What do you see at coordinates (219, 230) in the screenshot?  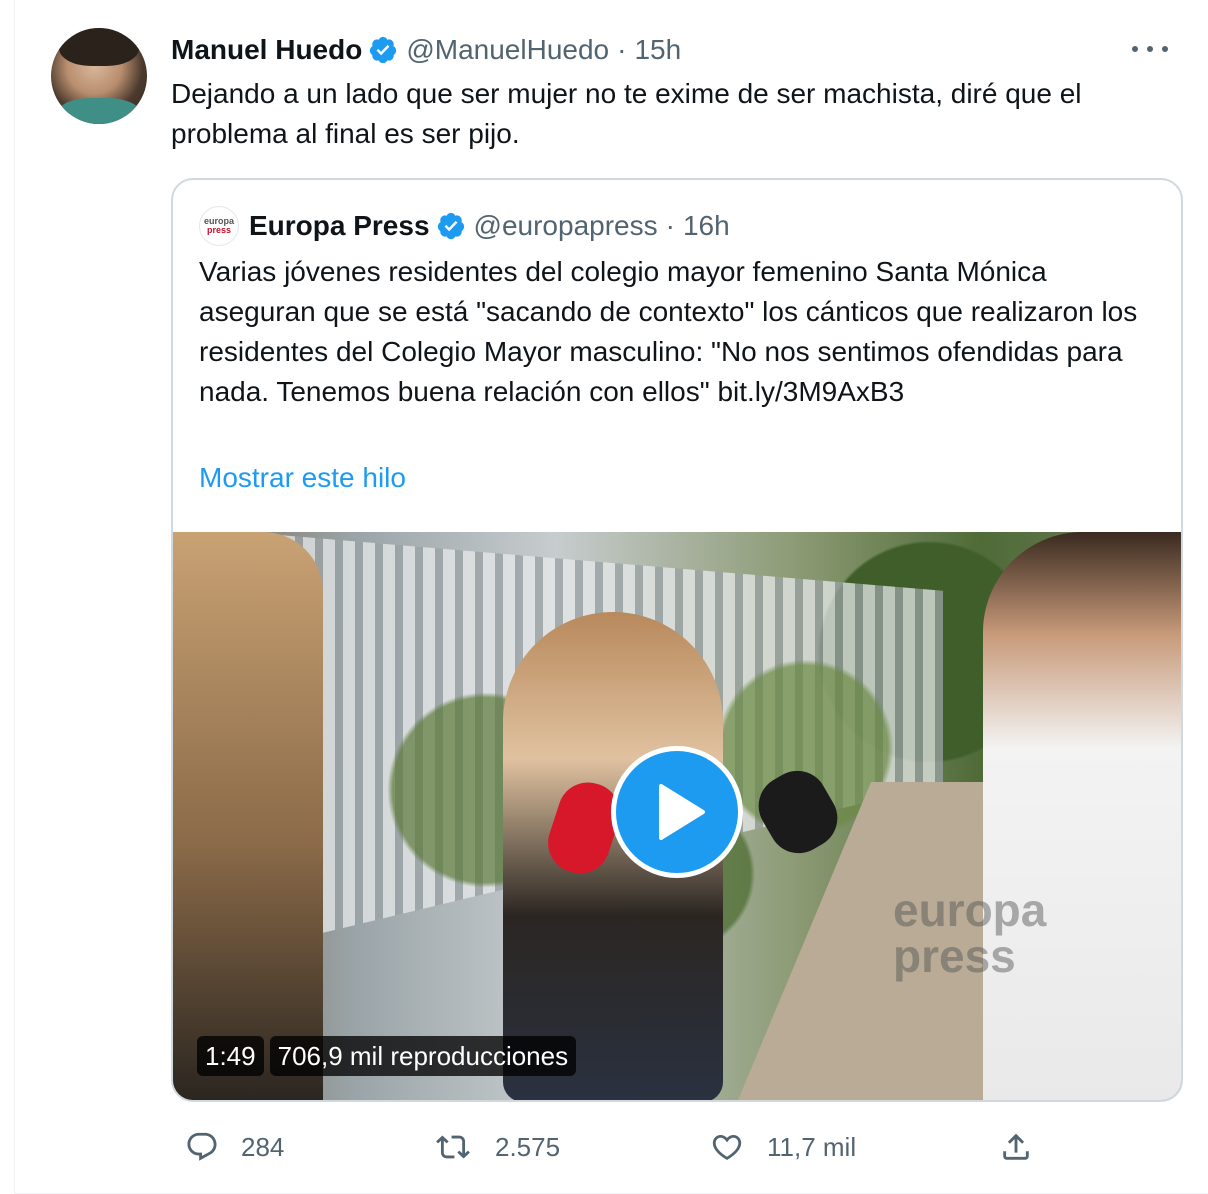 I see `logo-text-bottom: press` at bounding box center [219, 230].